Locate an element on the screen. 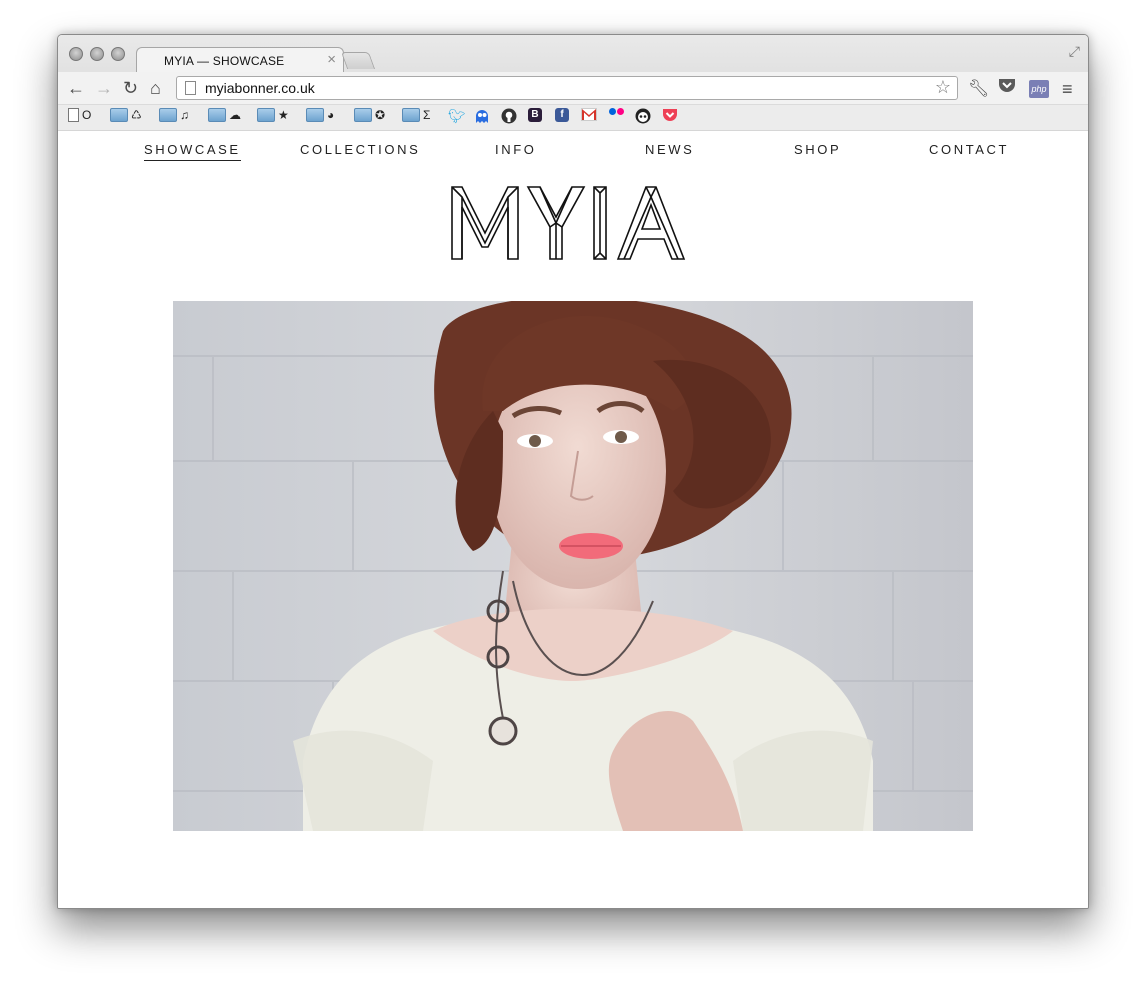 This screenshot has height=986, width=1144. url-text: myiabonner.co.uk is located at coordinates (260, 88).